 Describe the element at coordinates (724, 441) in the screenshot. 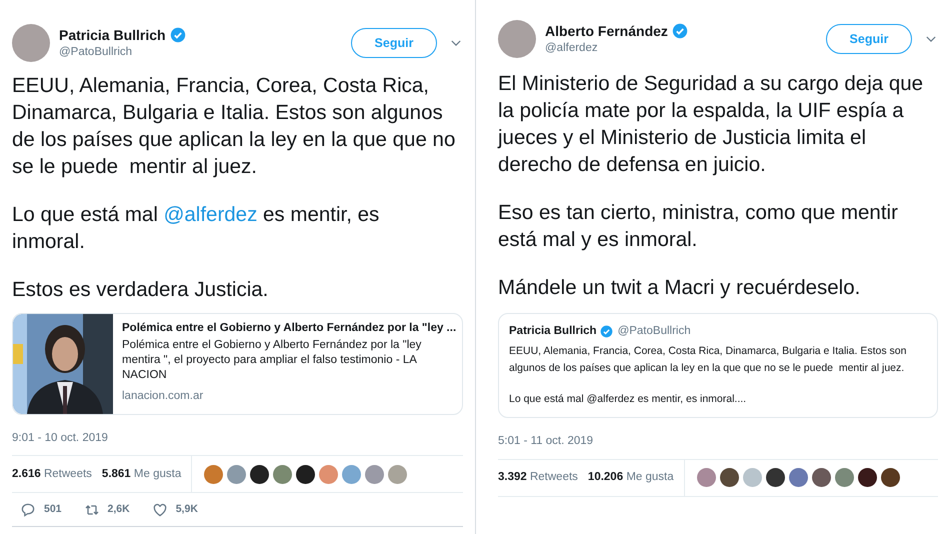

I see `timestamp: 5:01 - 11 oct. 2019` at that location.